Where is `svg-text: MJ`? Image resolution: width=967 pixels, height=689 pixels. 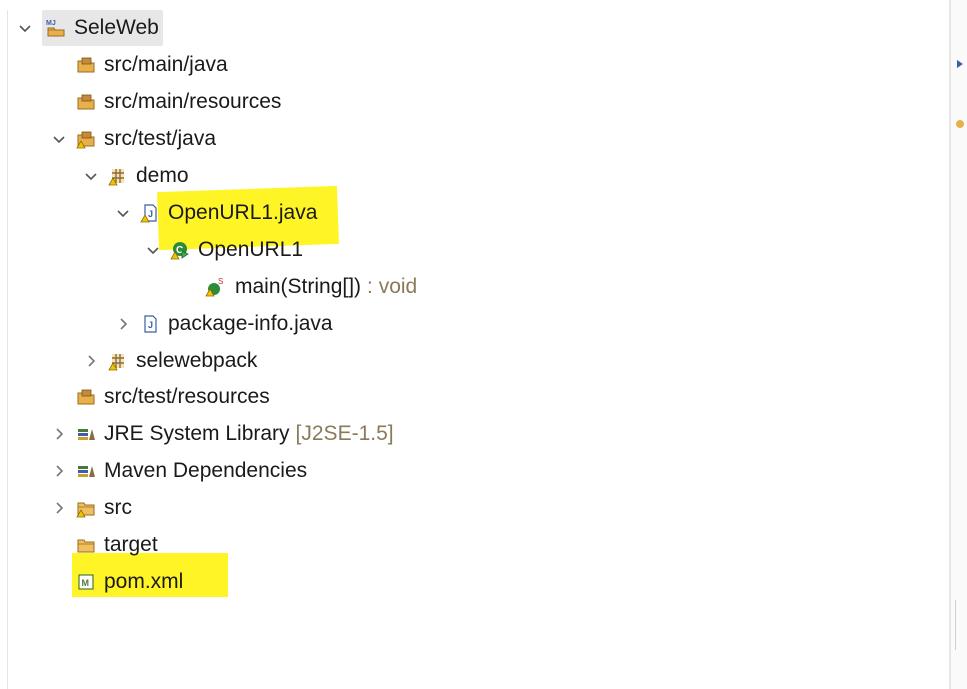 svg-text: MJ is located at coordinates (51, 23).